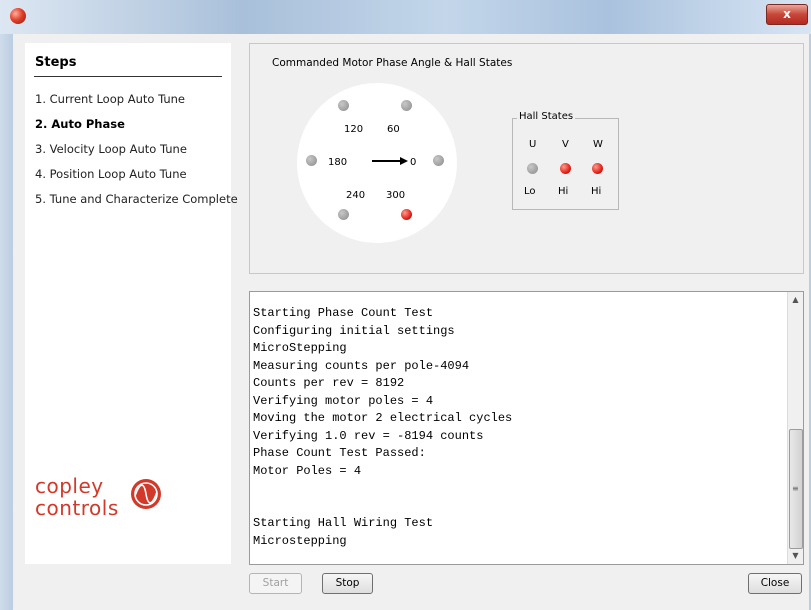 Image resolution: width=811 pixels, height=610 pixels. Describe the element at coordinates (300, 540) in the screenshot. I see `log-line: Microstepping` at that location.